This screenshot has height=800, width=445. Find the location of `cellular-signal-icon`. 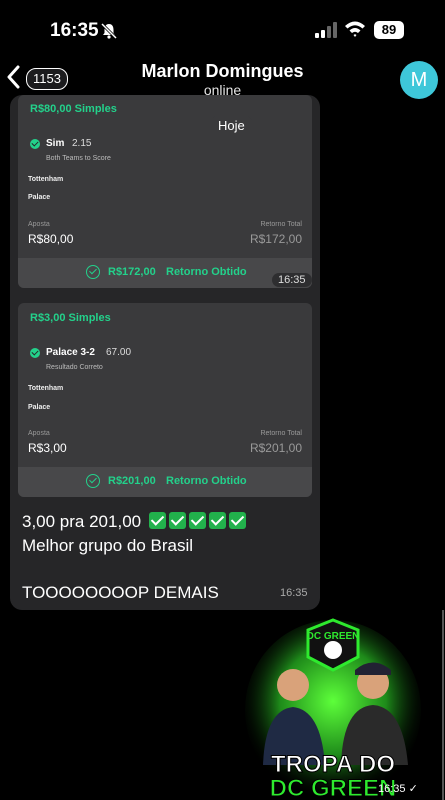

cellular-signal-icon is located at coordinates (326, 30).